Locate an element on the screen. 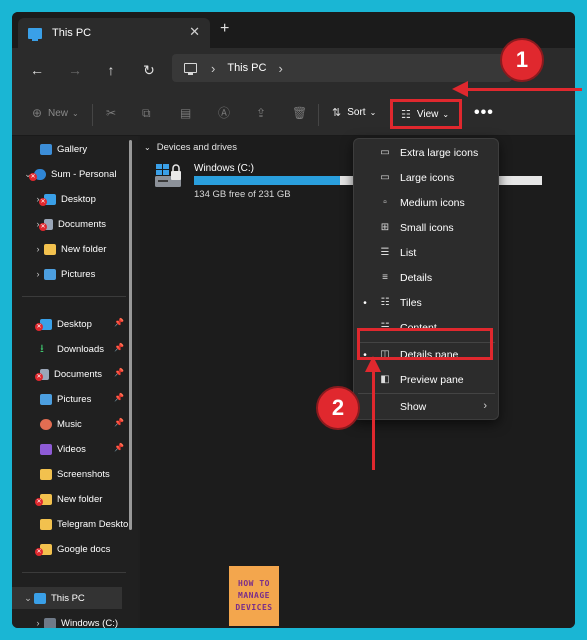 This screenshot has width=587, height=640. sidebar-item-windows-c: › Windows (C:) is located at coordinates (70, 620).